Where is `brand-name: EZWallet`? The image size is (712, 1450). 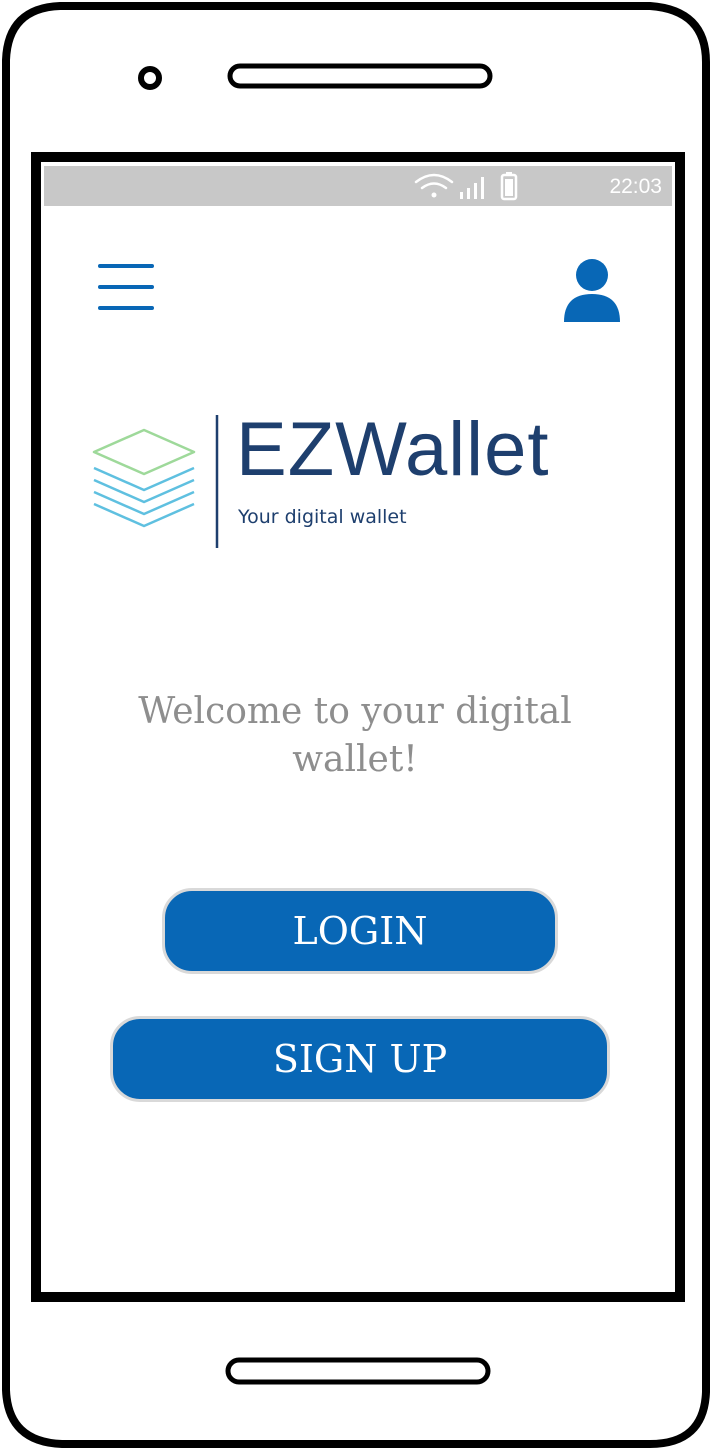 brand-name: EZWallet is located at coordinates (393, 449).